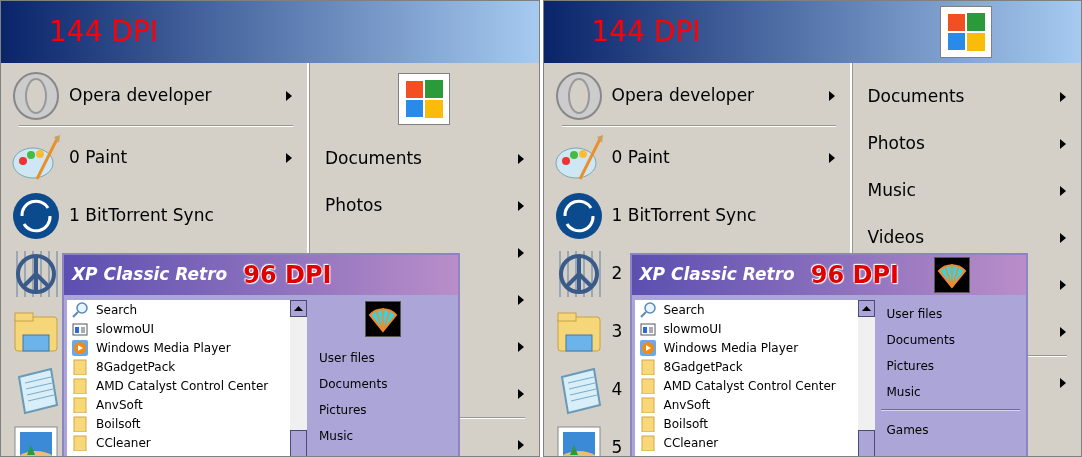  I want to click on scroll-up-button, so click(298, 308).